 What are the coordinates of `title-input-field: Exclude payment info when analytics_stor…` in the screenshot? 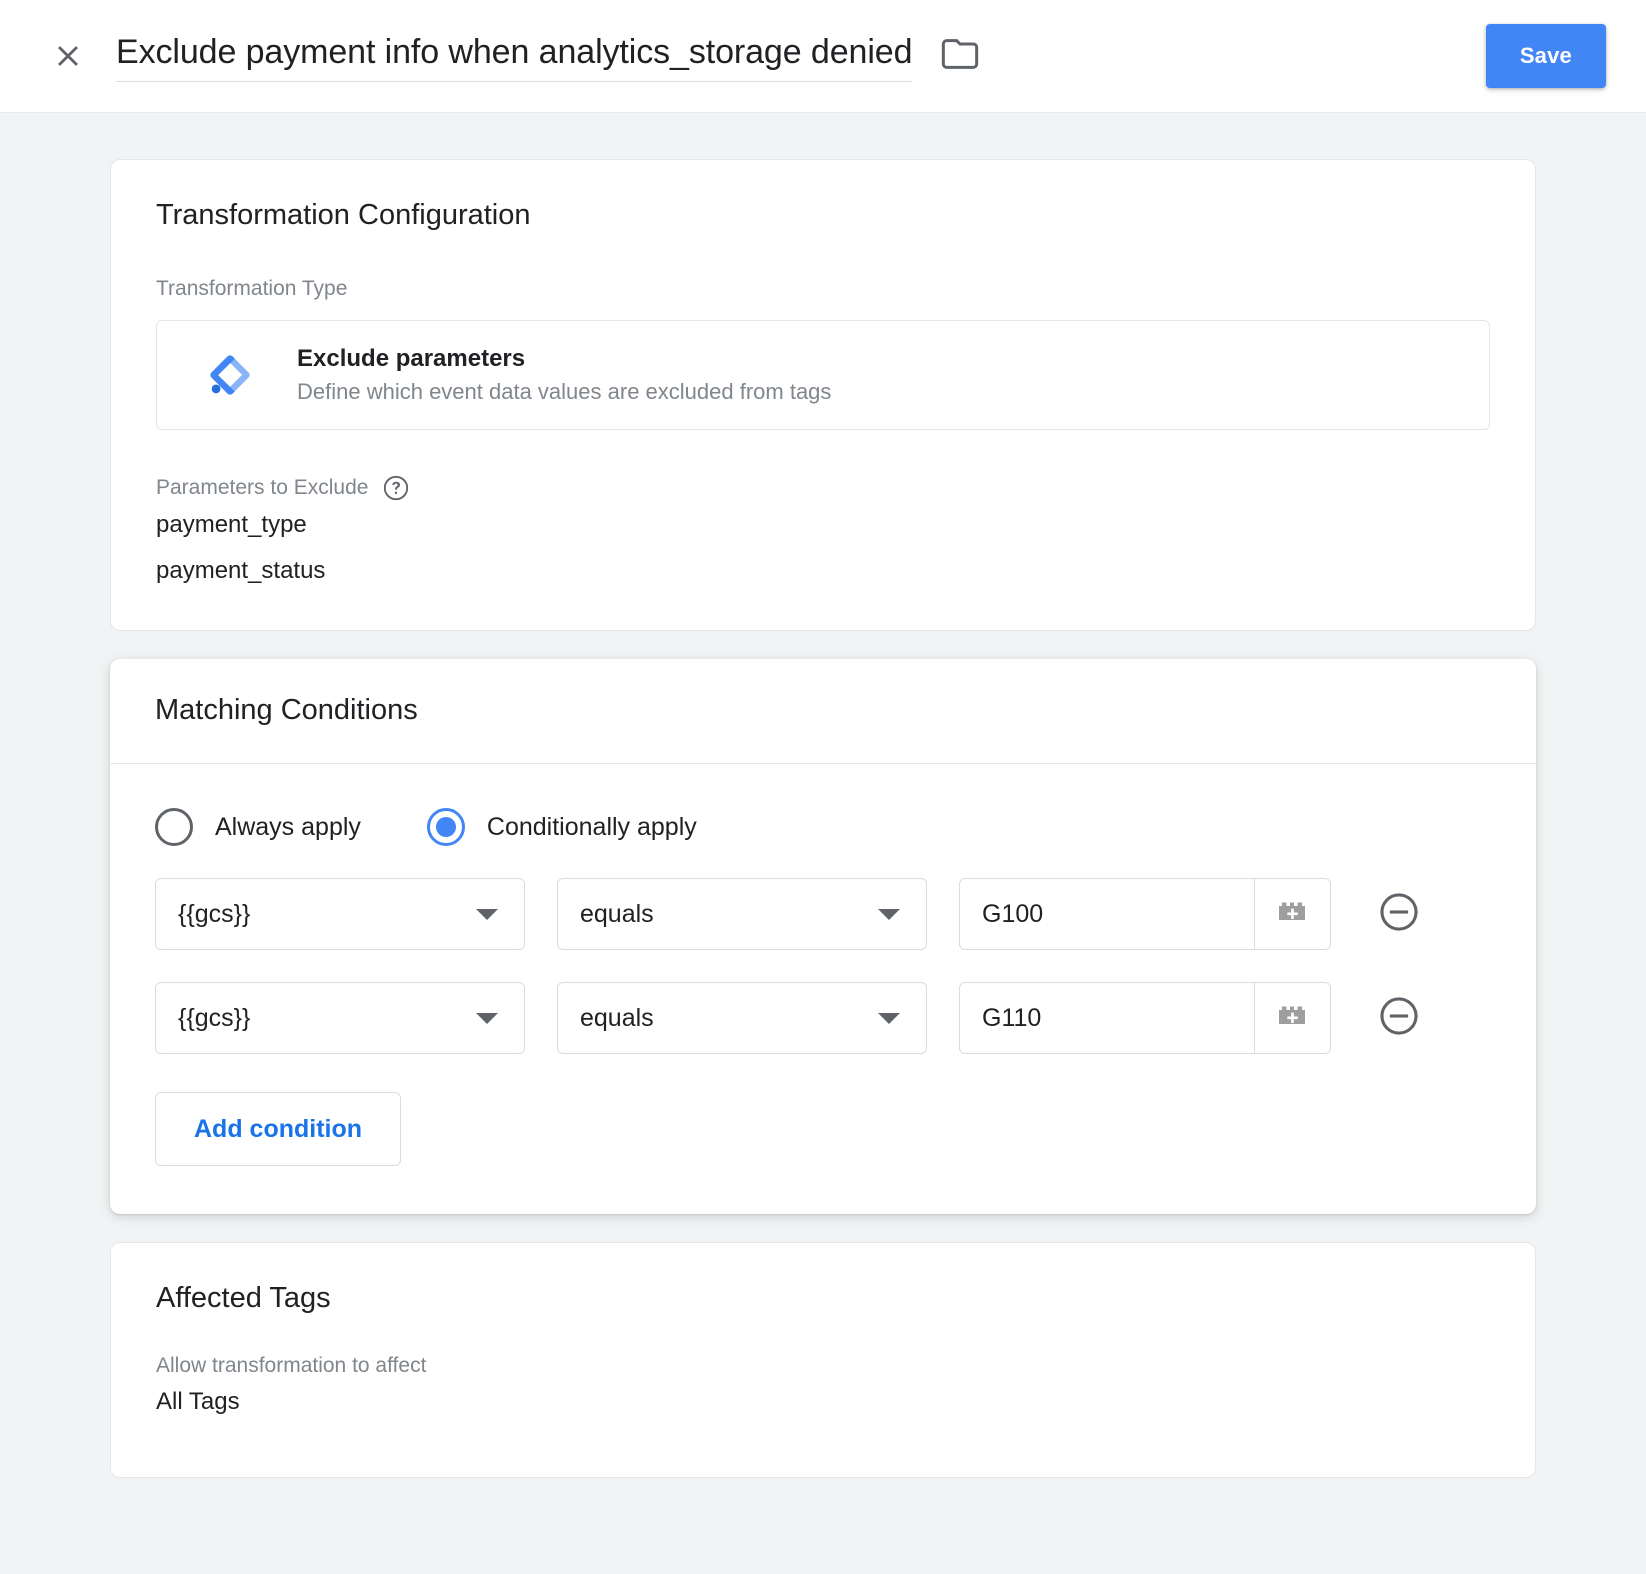 It's located at (514, 56).